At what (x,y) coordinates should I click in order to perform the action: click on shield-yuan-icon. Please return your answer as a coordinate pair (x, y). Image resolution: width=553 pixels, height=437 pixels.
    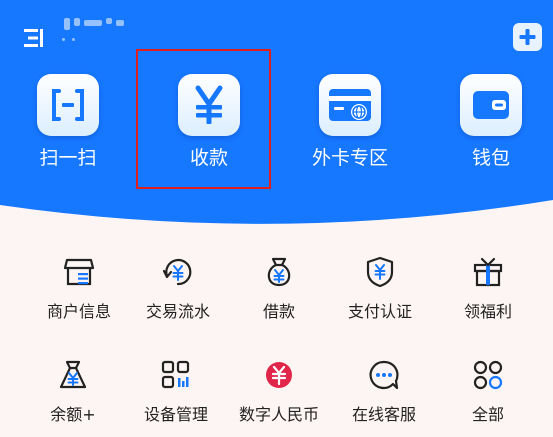
    Looking at the image, I should click on (380, 272).